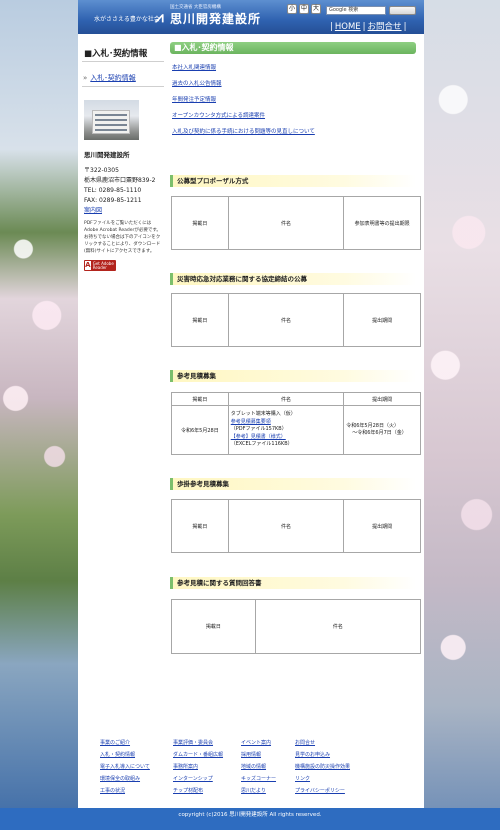 The width and height of the screenshot is (500, 830). I want to click on page-title: ■入札･契約情報, so click(293, 48).